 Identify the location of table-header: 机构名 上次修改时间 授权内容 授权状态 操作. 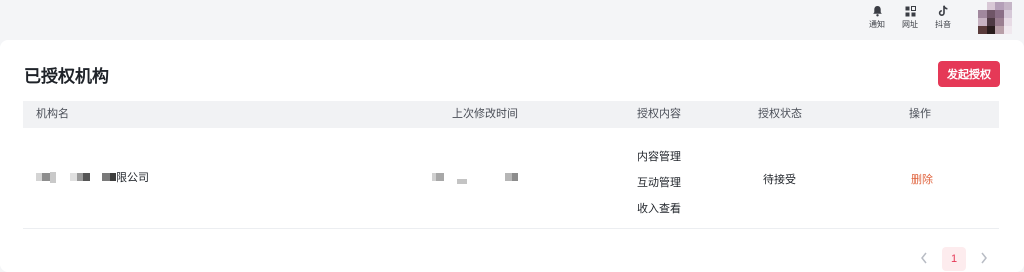
(511, 114).